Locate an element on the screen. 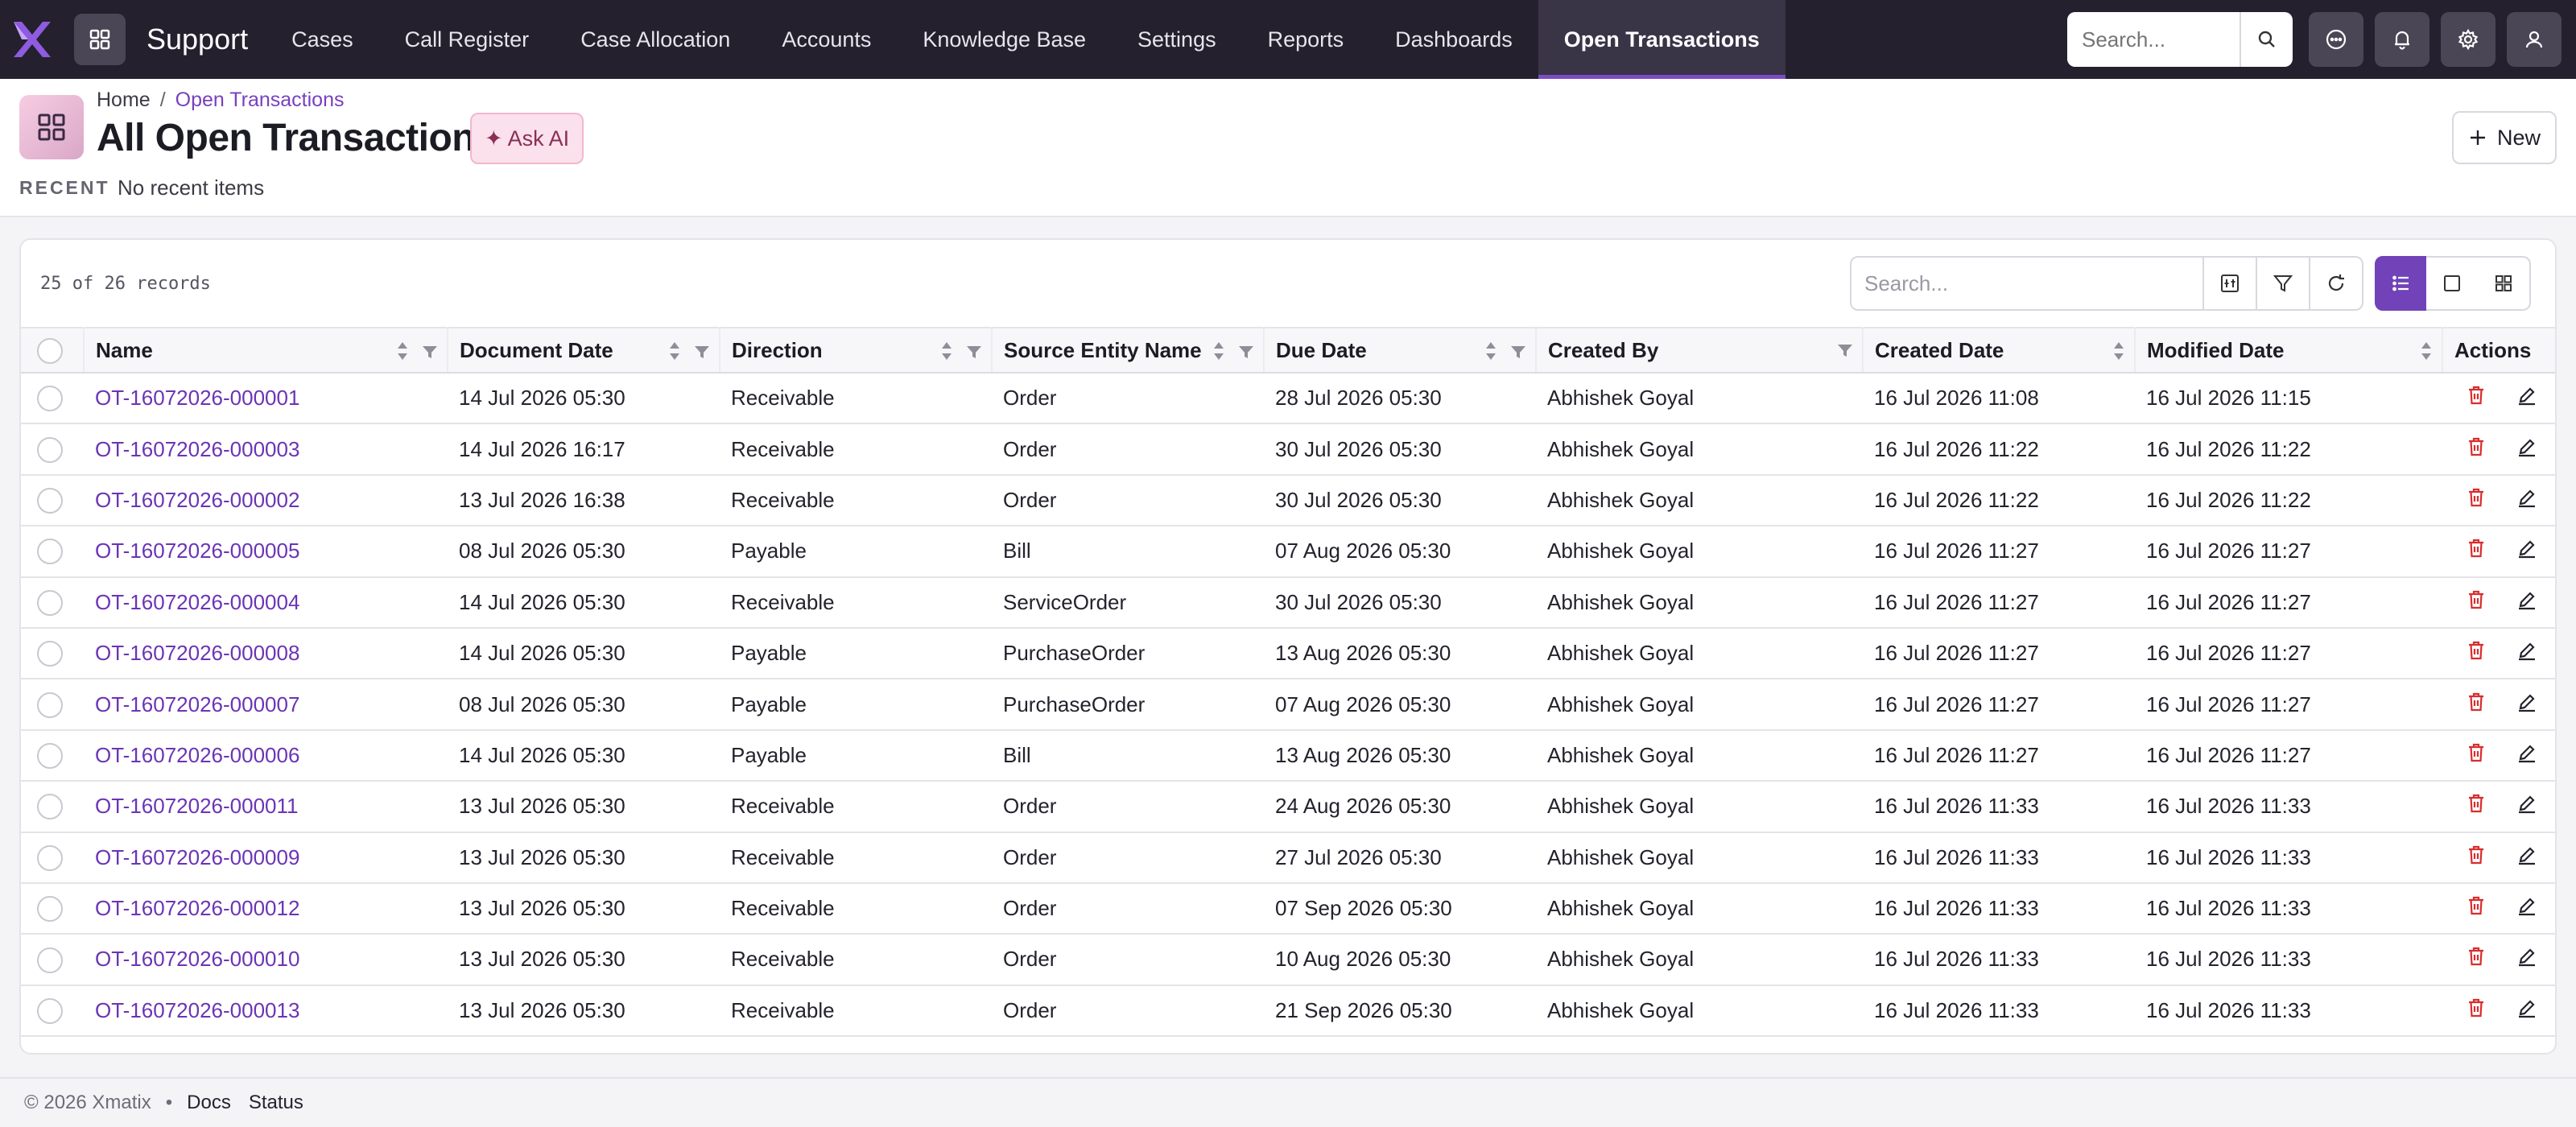 The image size is (2576, 1127). refresh-icon is located at coordinates (2336, 283).